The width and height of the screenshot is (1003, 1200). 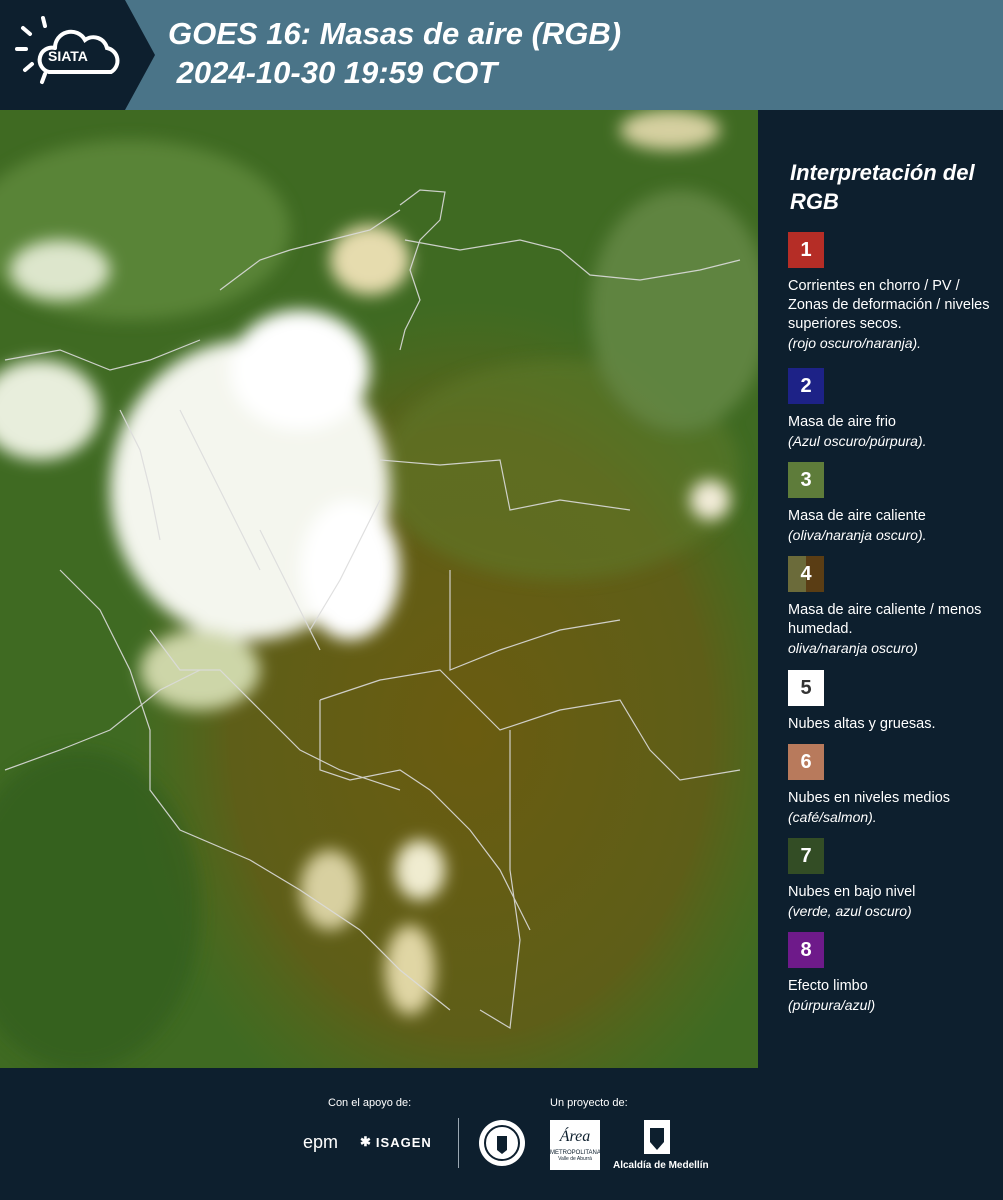 What do you see at coordinates (885, 619) in the screenshot?
I see `legend-text: Masa de aire caliente / menos humedad.` at bounding box center [885, 619].